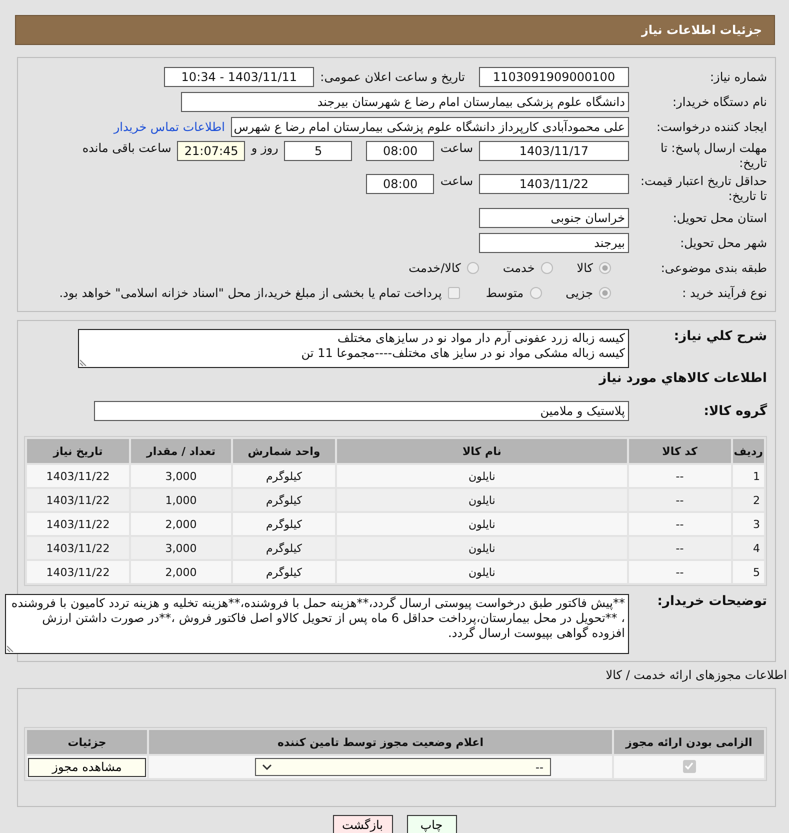  I want to click on field-label: شهر محل تحویل:, so click(723, 243).